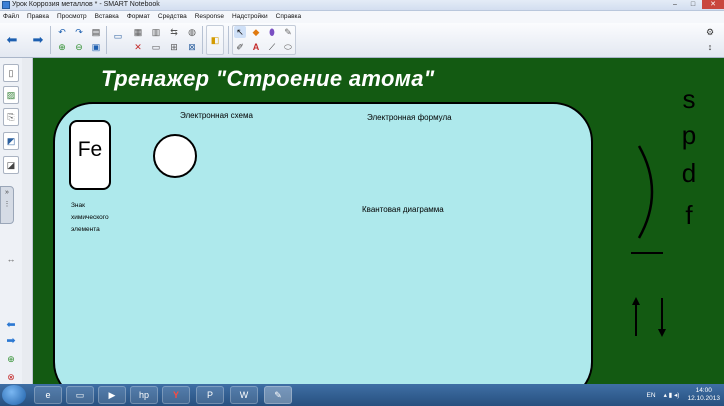 This screenshot has width=724, height=406. Describe the element at coordinates (689, 173) in the screenshot. I see `orbital-d-label: d` at that location.